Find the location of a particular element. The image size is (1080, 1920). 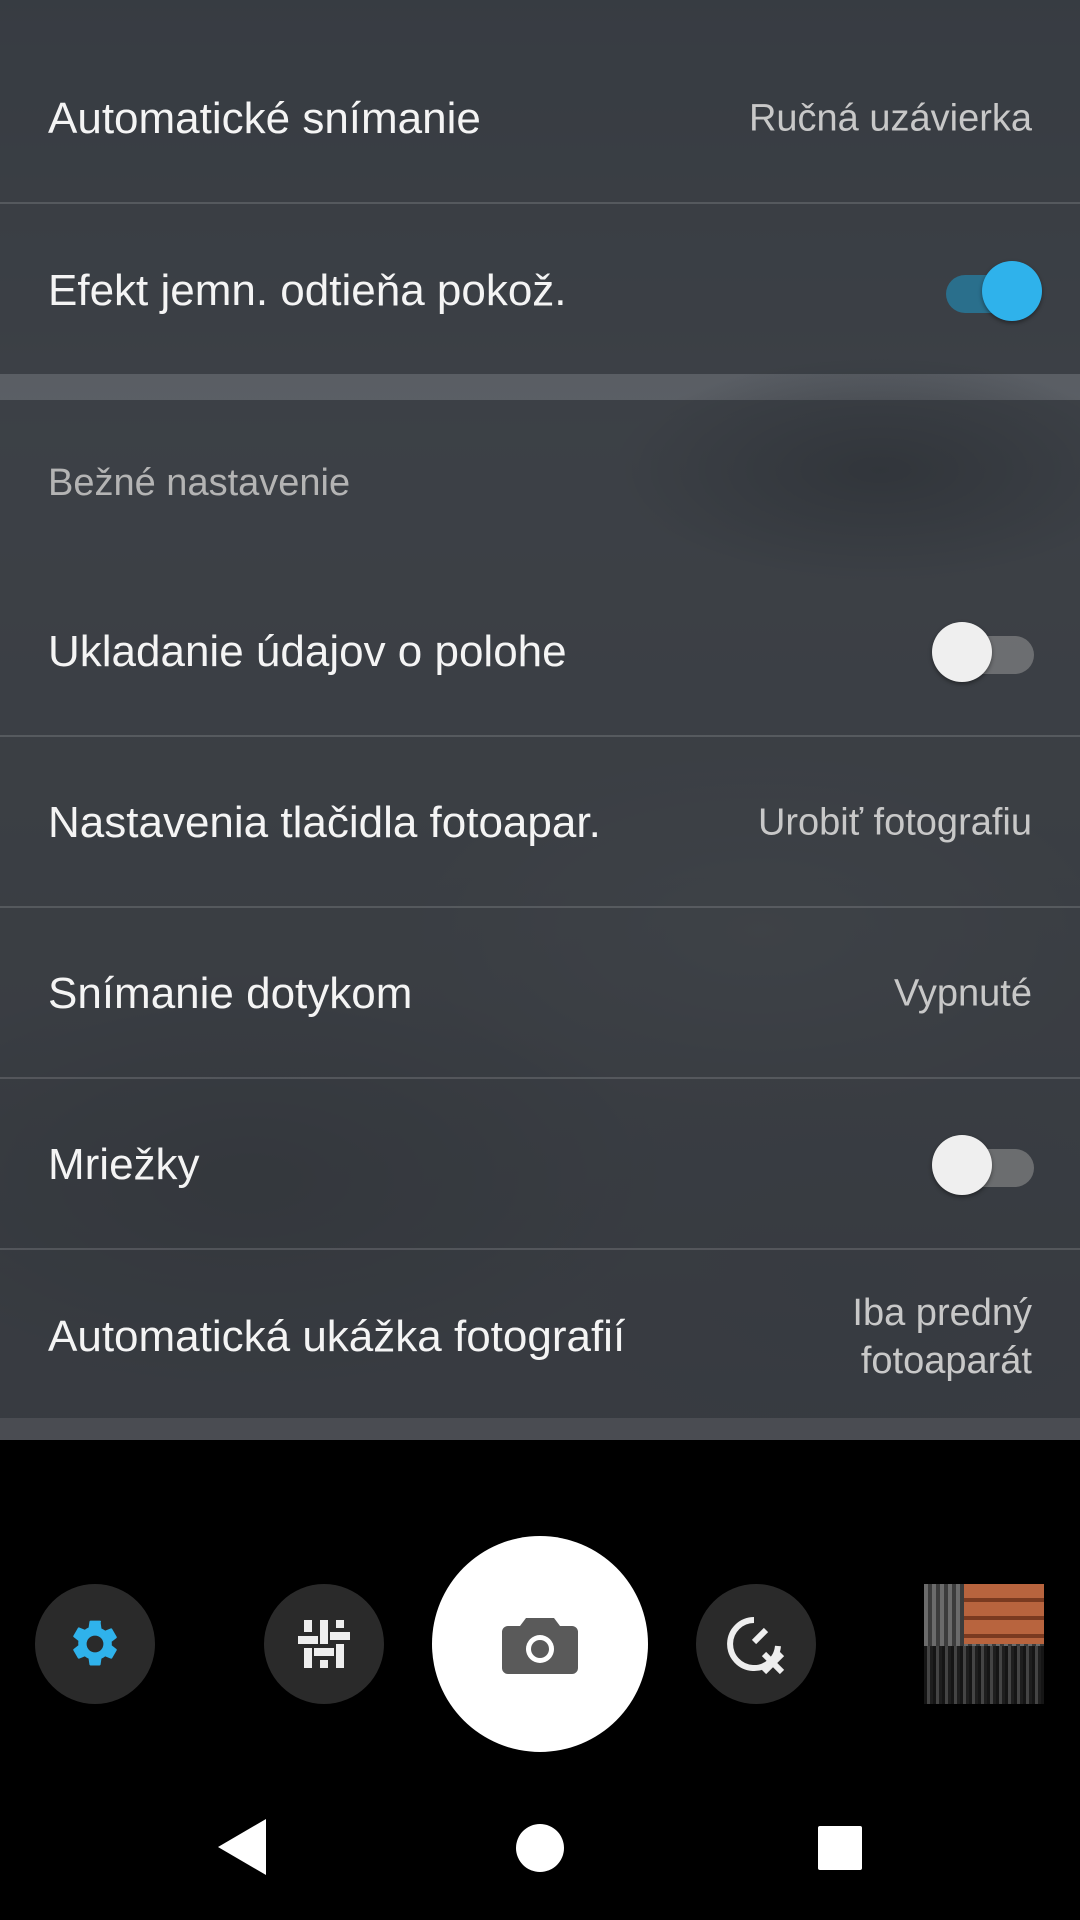

thumbnail-bark is located at coordinates (984, 1675).